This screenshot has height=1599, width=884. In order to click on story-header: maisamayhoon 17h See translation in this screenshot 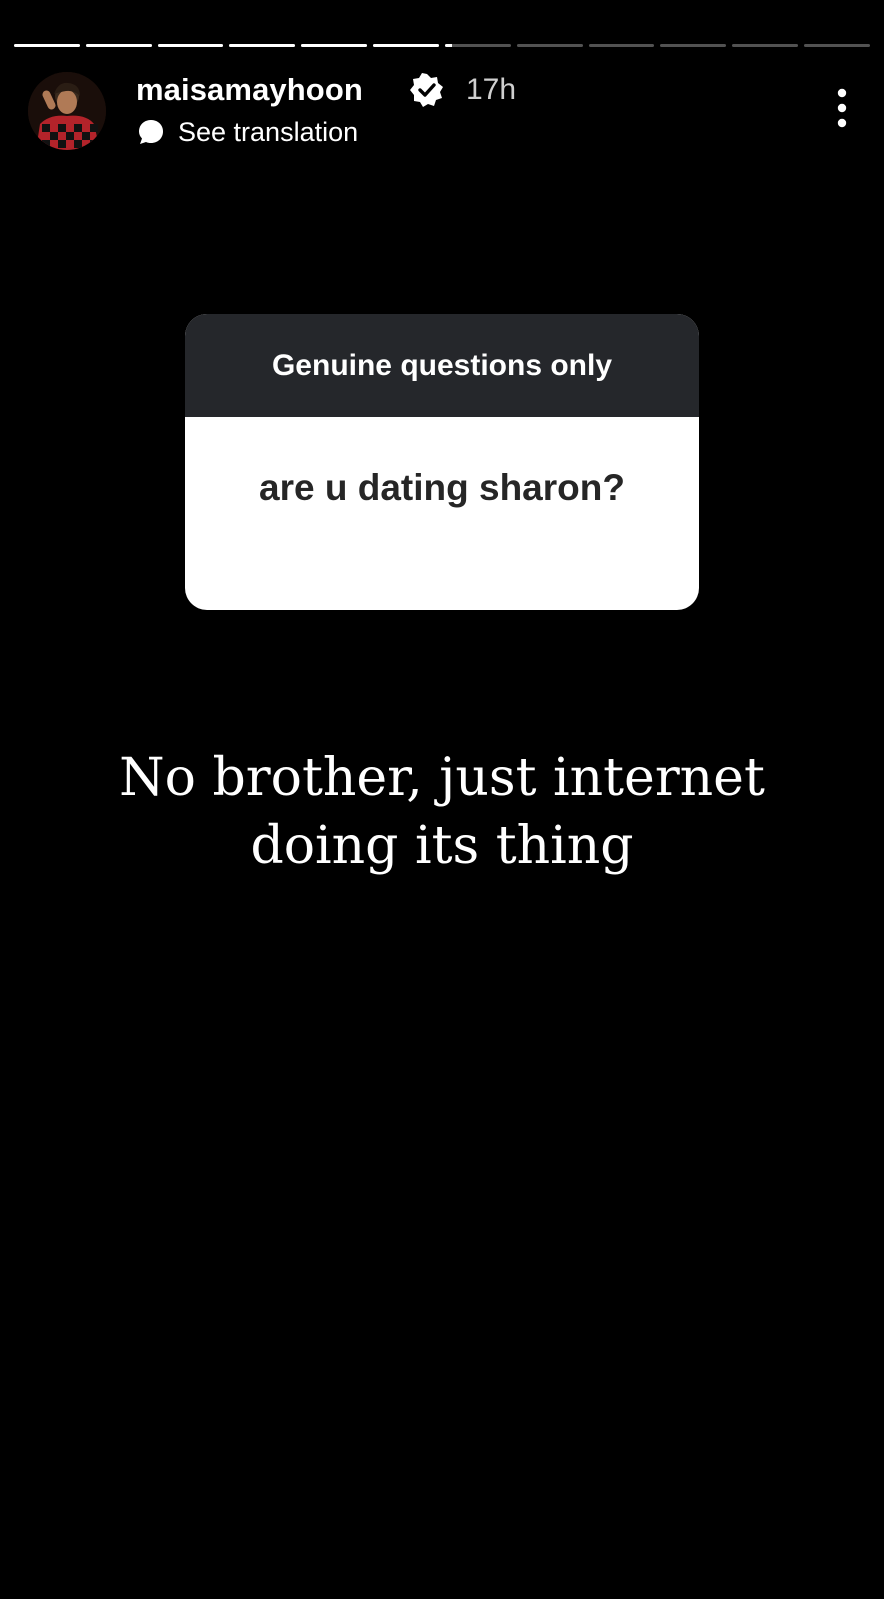, I will do `click(446, 112)`.